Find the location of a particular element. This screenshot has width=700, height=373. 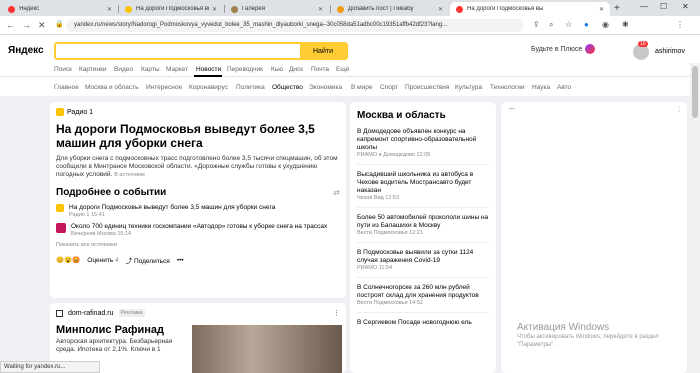

plus-link: Будьте в Плюсе is located at coordinates (556, 49).